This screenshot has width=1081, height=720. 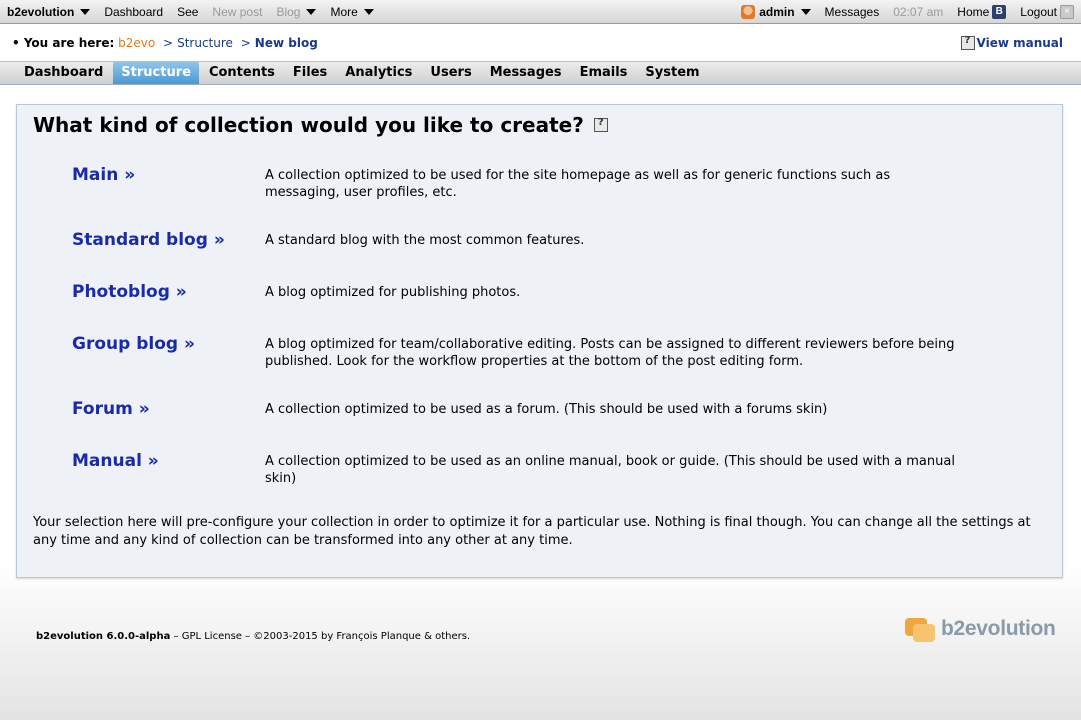 What do you see at coordinates (103, 636) in the screenshot?
I see `footer-version: b2evolution 6.0.0-alpha` at bounding box center [103, 636].